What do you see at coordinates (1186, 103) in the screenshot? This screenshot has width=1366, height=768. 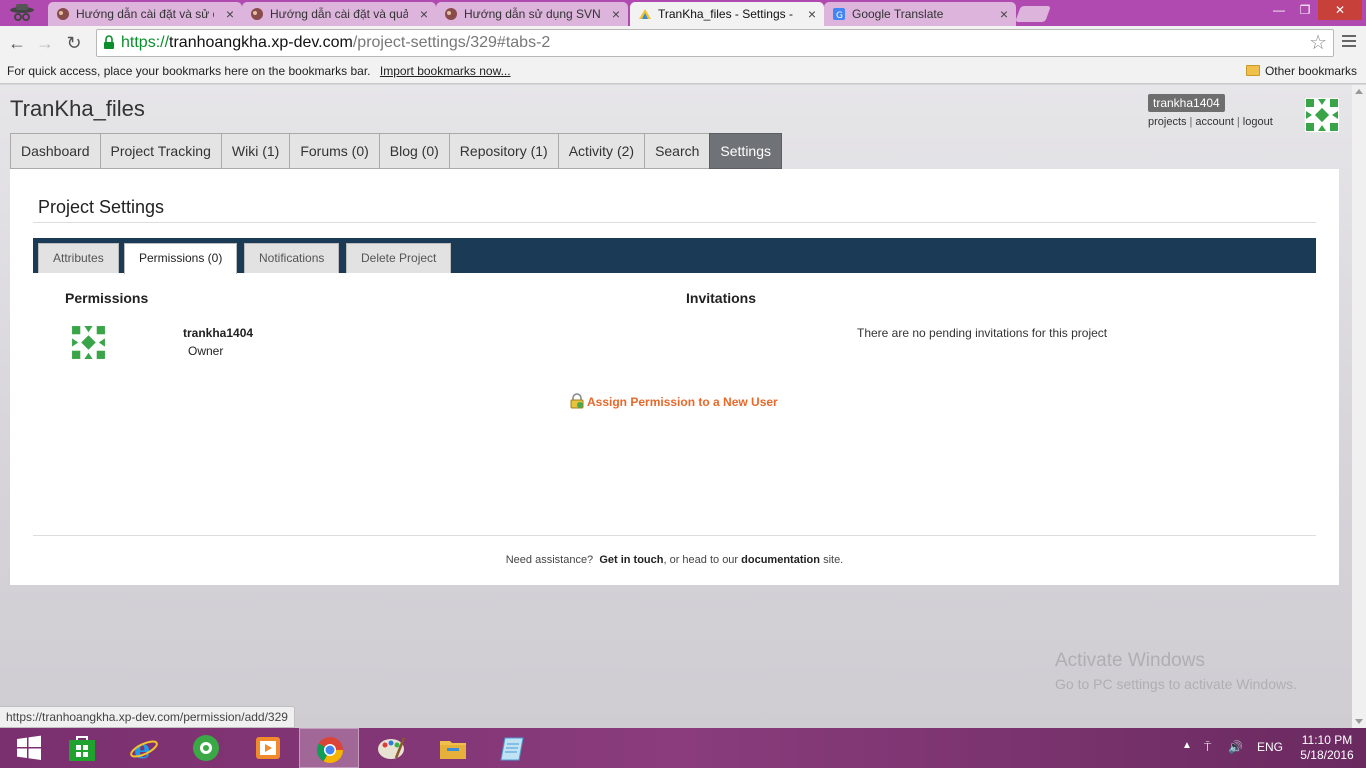 I see `username-badge: trankha1404` at bounding box center [1186, 103].